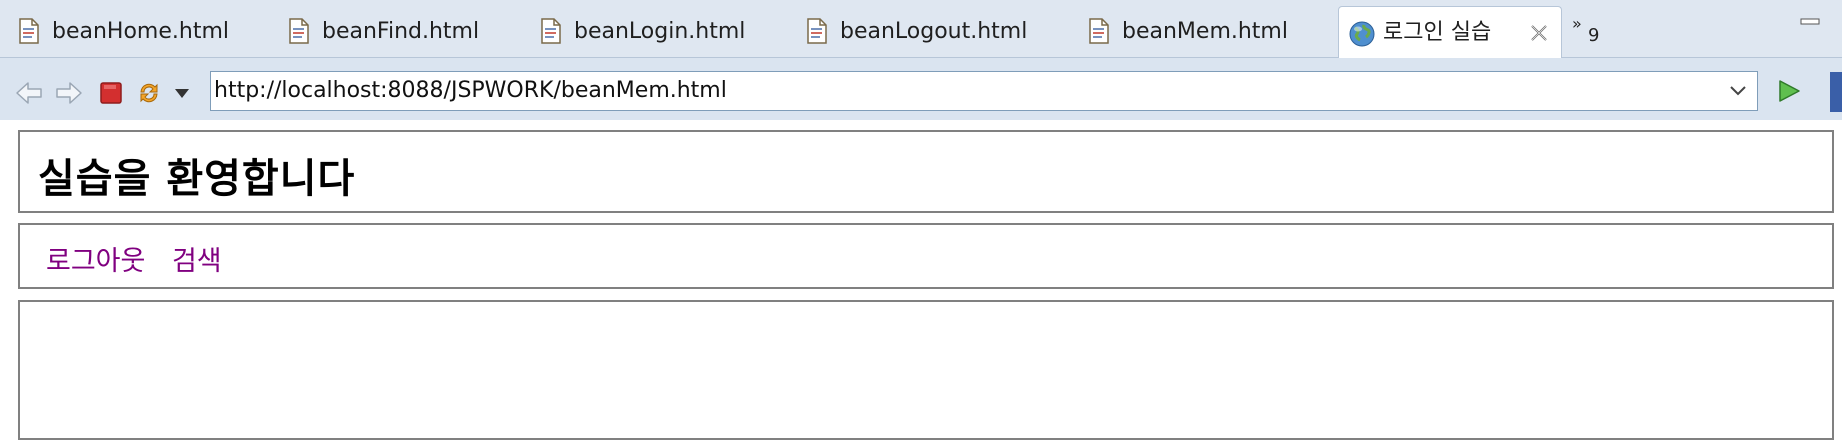 This screenshot has width=1842, height=440. Describe the element at coordinates (401, 31) in the screenshot. I see `tab-label: beanFind.html` at that location.